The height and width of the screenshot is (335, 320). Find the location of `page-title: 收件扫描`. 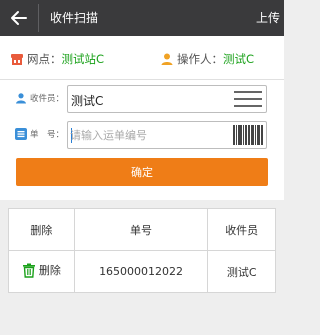

page-title: 收件扫描 is located at coordinates (74, 18).